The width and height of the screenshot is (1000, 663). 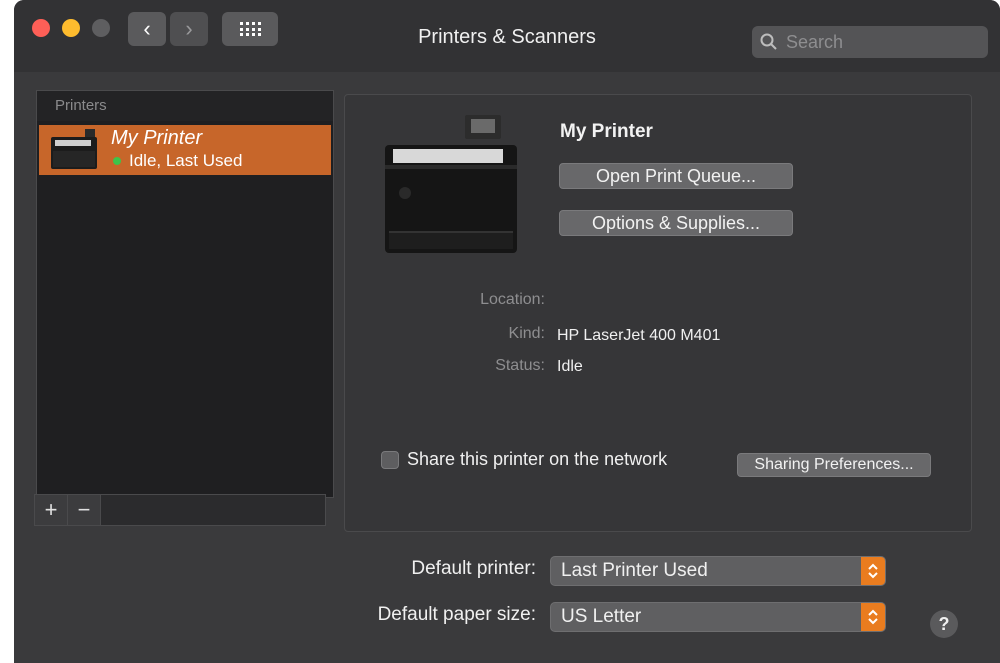 What do you see at coordinates (186, 160) in the screenshot?
I see `printer-status-text: Idle, Last Used` at bounding box center [186, 160].